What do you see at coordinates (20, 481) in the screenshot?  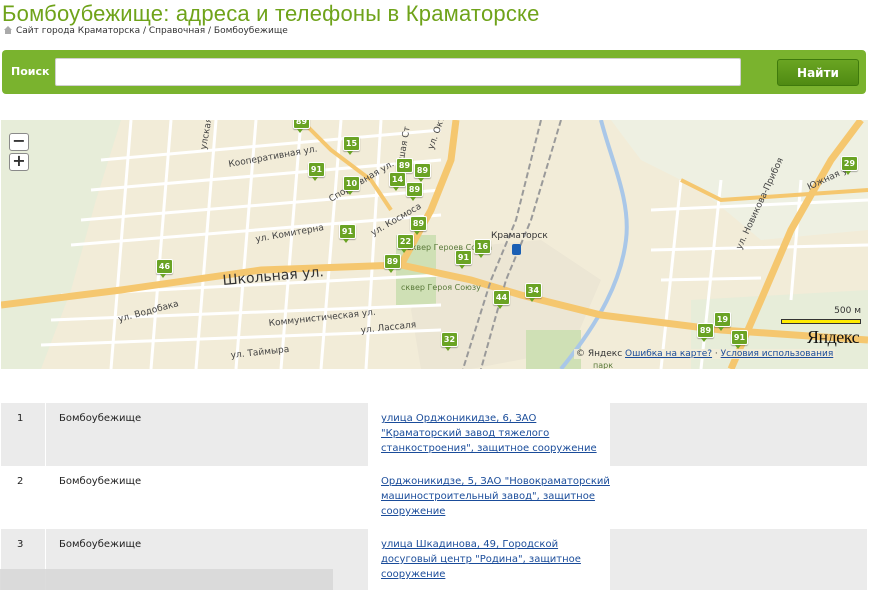 I see `row-number: 2` at bounding box center [20, 481].